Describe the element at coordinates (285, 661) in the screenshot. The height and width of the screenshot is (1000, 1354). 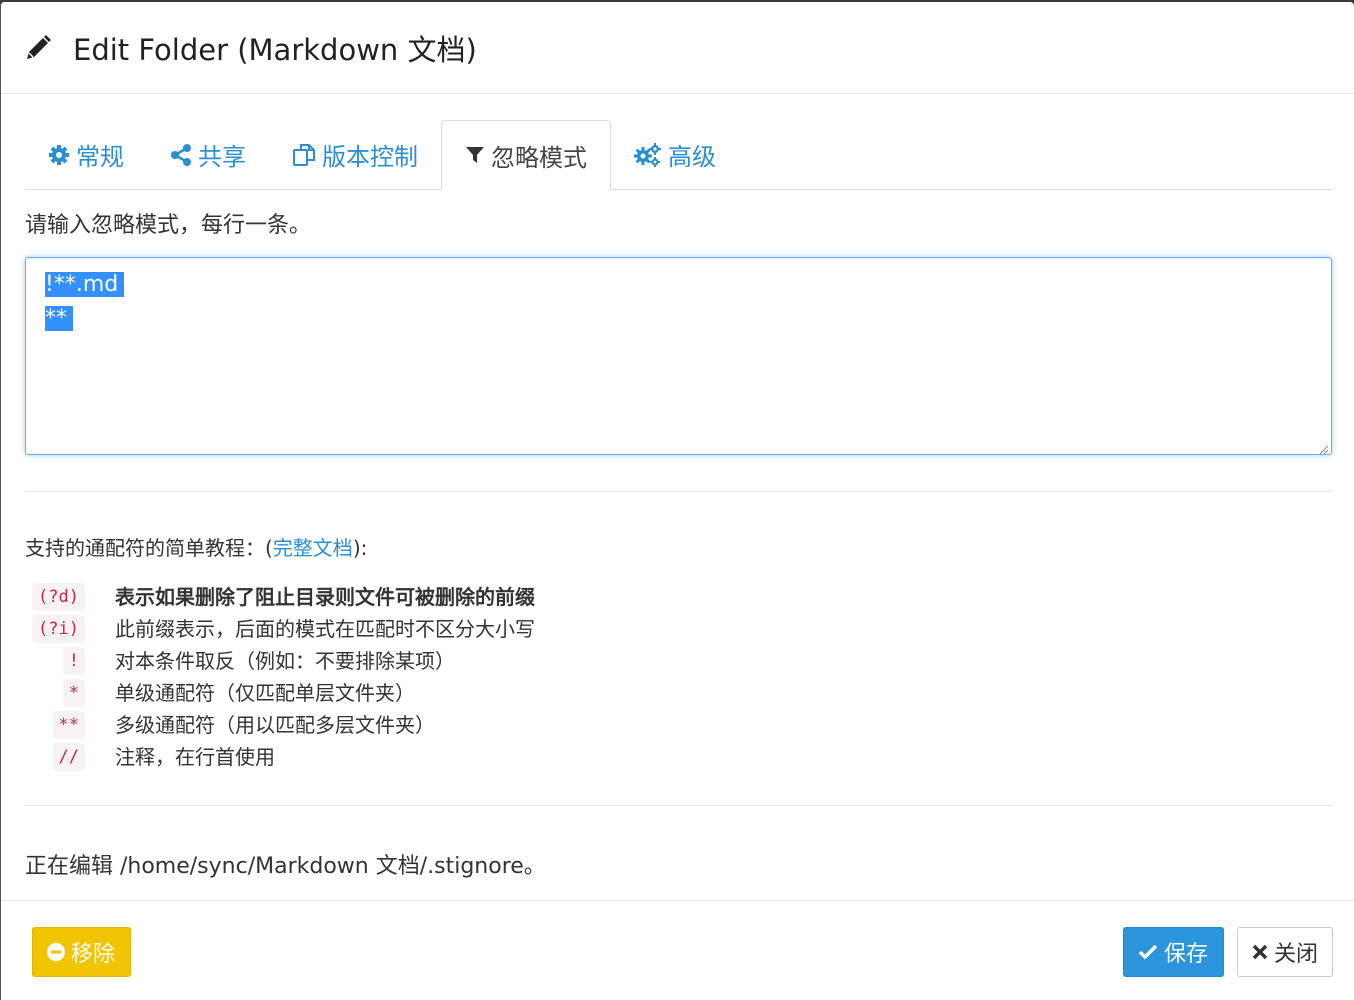
I see `rule-description: 对本条件取反（例如：不要排除某项）` at that location.